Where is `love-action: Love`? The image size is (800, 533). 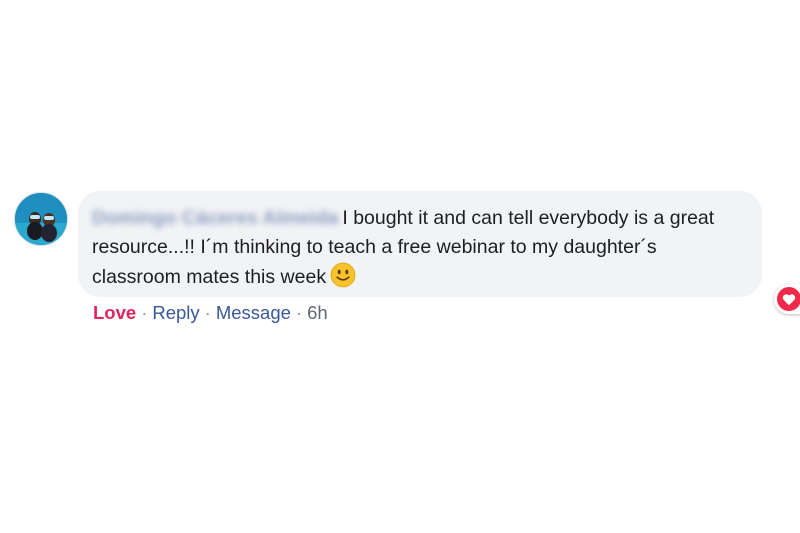 love-action: Love is located at coordinates (114, 312).